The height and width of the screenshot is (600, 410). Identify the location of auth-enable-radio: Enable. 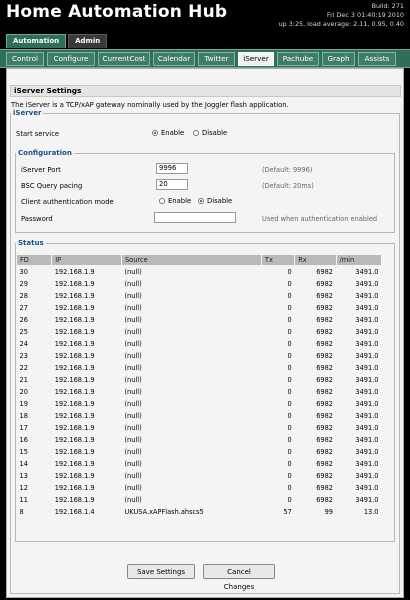
(175, 201).